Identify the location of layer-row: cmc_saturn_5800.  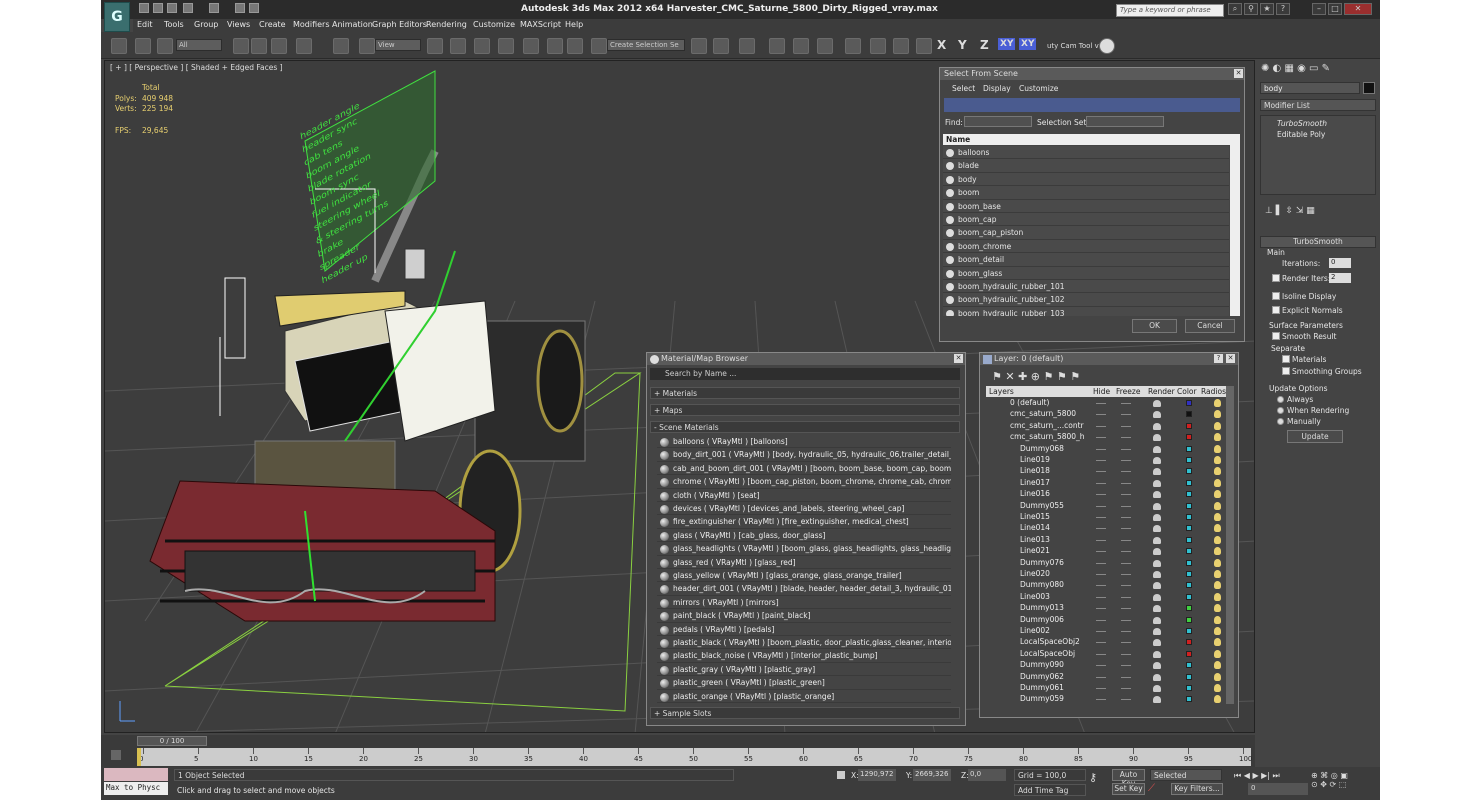
(1108, 414).